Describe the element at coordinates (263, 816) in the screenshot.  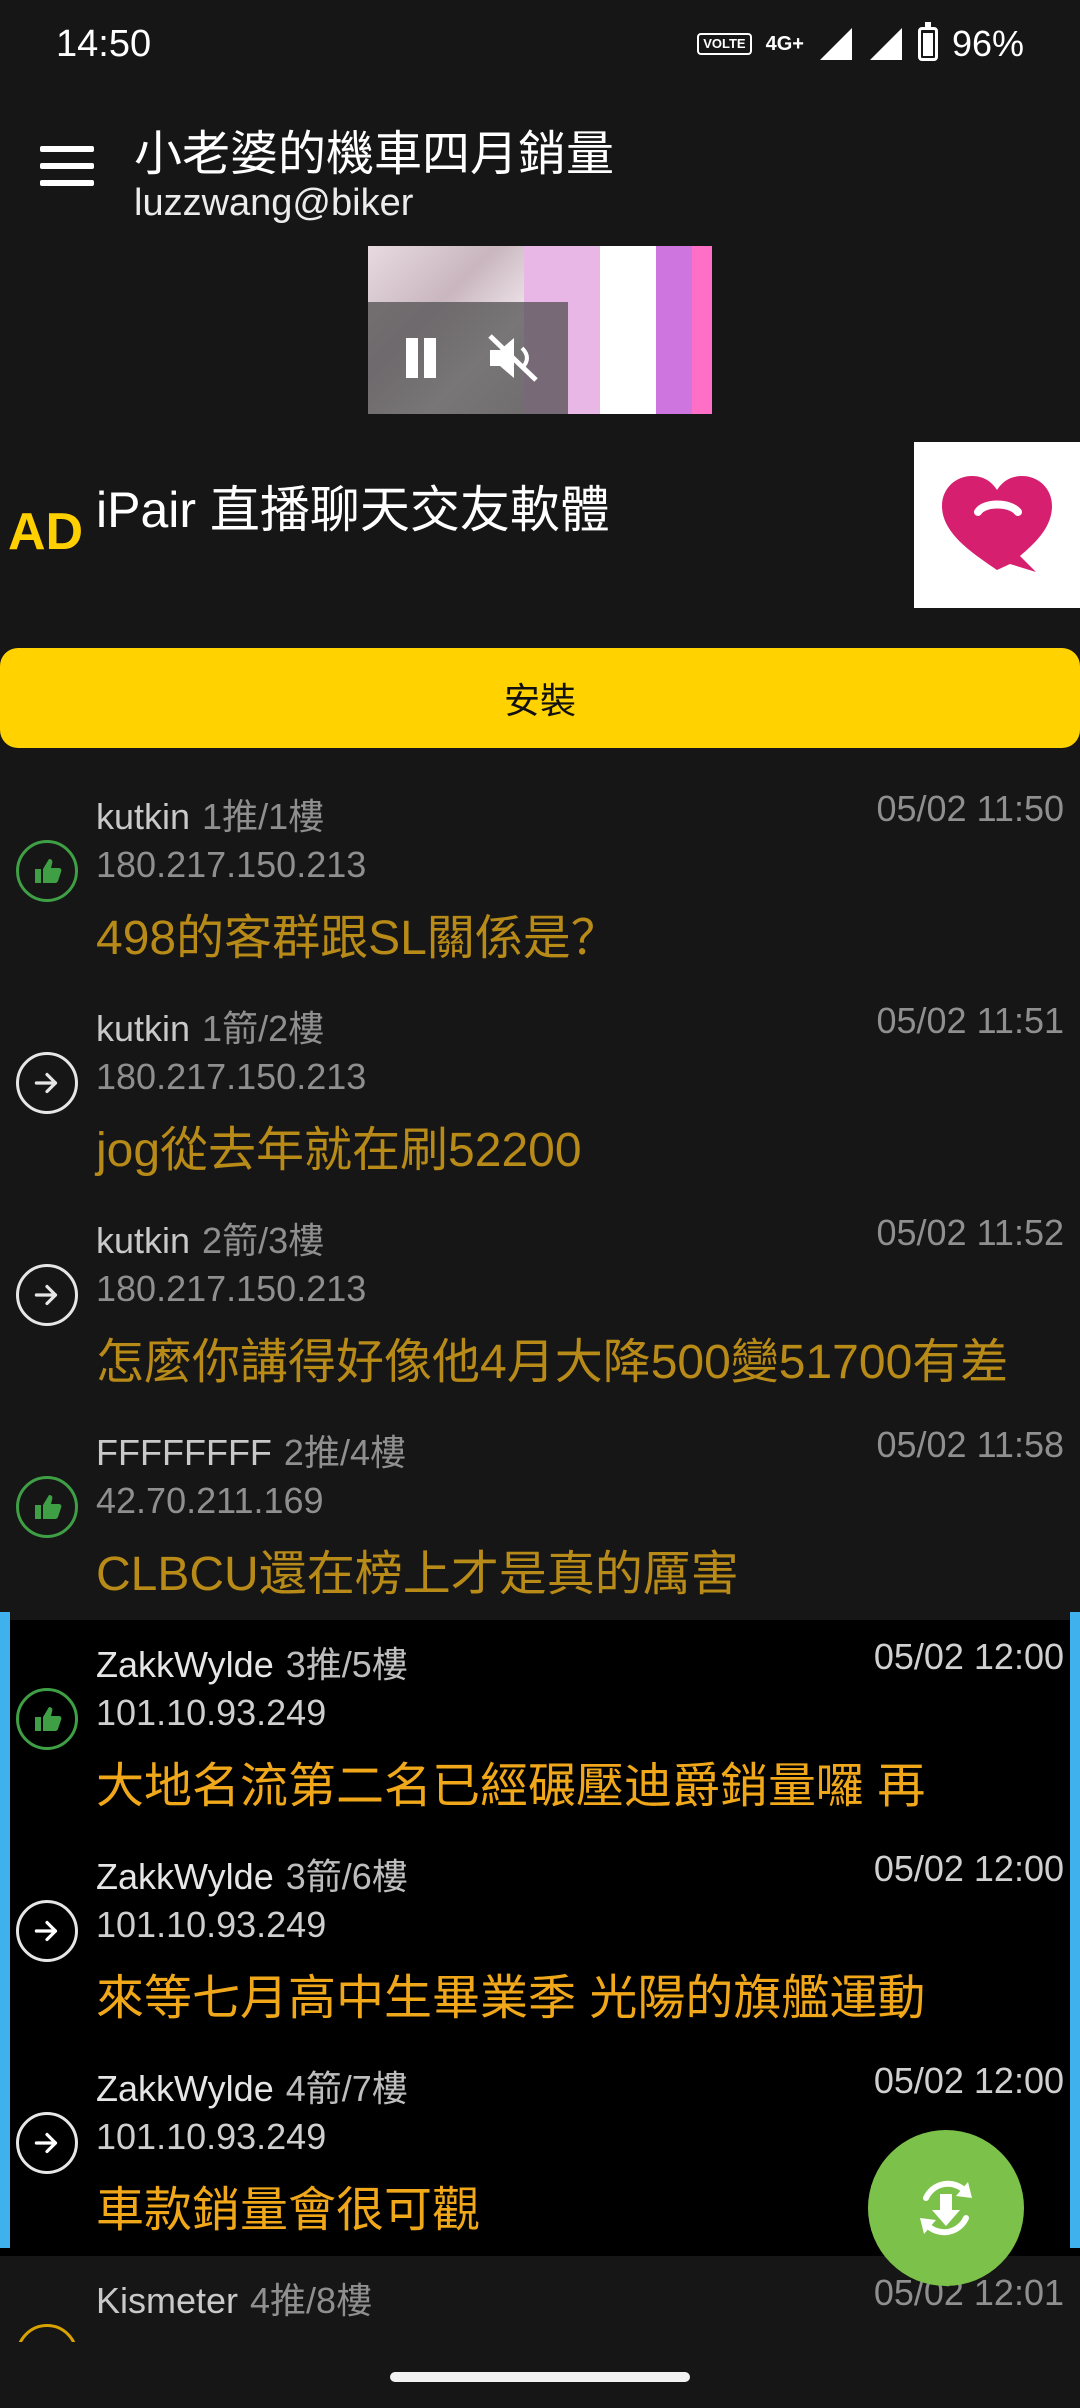
I see `comment-floor: 1推/1樓` at that location.